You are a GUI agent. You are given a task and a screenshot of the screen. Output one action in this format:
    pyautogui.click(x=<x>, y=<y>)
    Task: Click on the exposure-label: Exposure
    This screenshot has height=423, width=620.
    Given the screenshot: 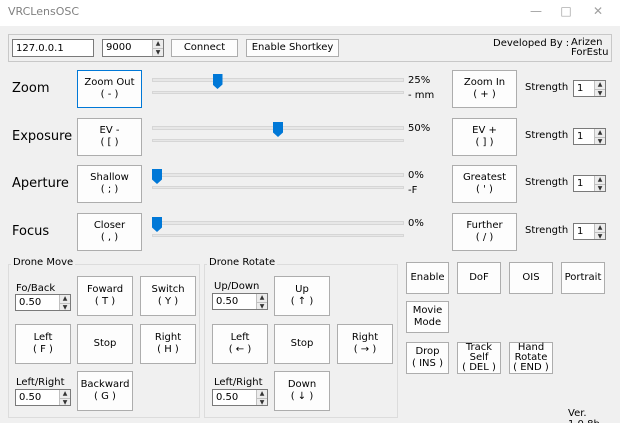 What is the action you would take?
    pyautogui.click(x=42, y=136)
    